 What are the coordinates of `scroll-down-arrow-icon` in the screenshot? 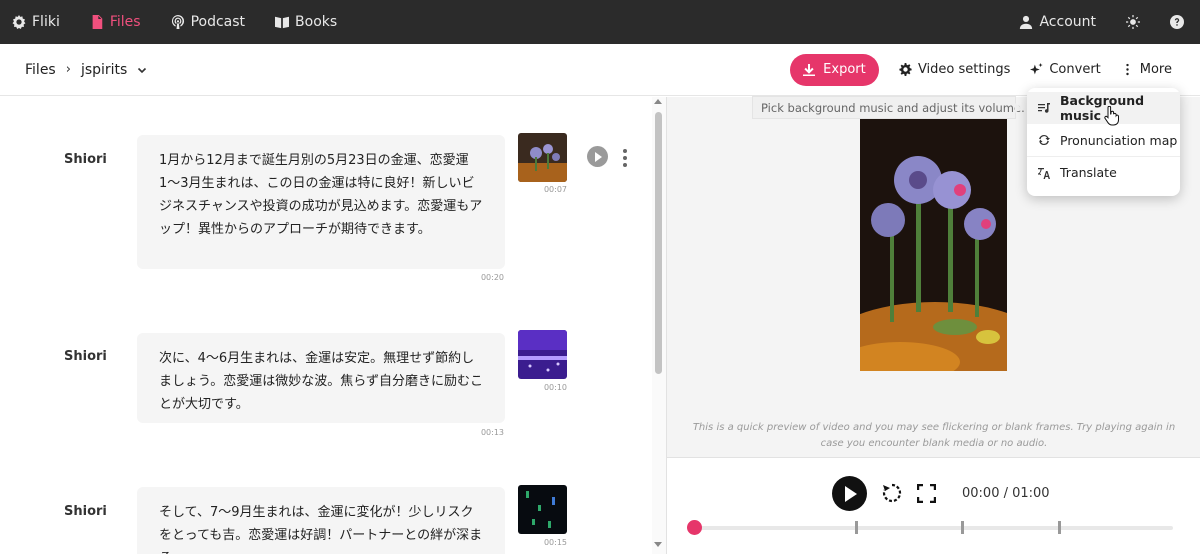 It's located at (658, 544).